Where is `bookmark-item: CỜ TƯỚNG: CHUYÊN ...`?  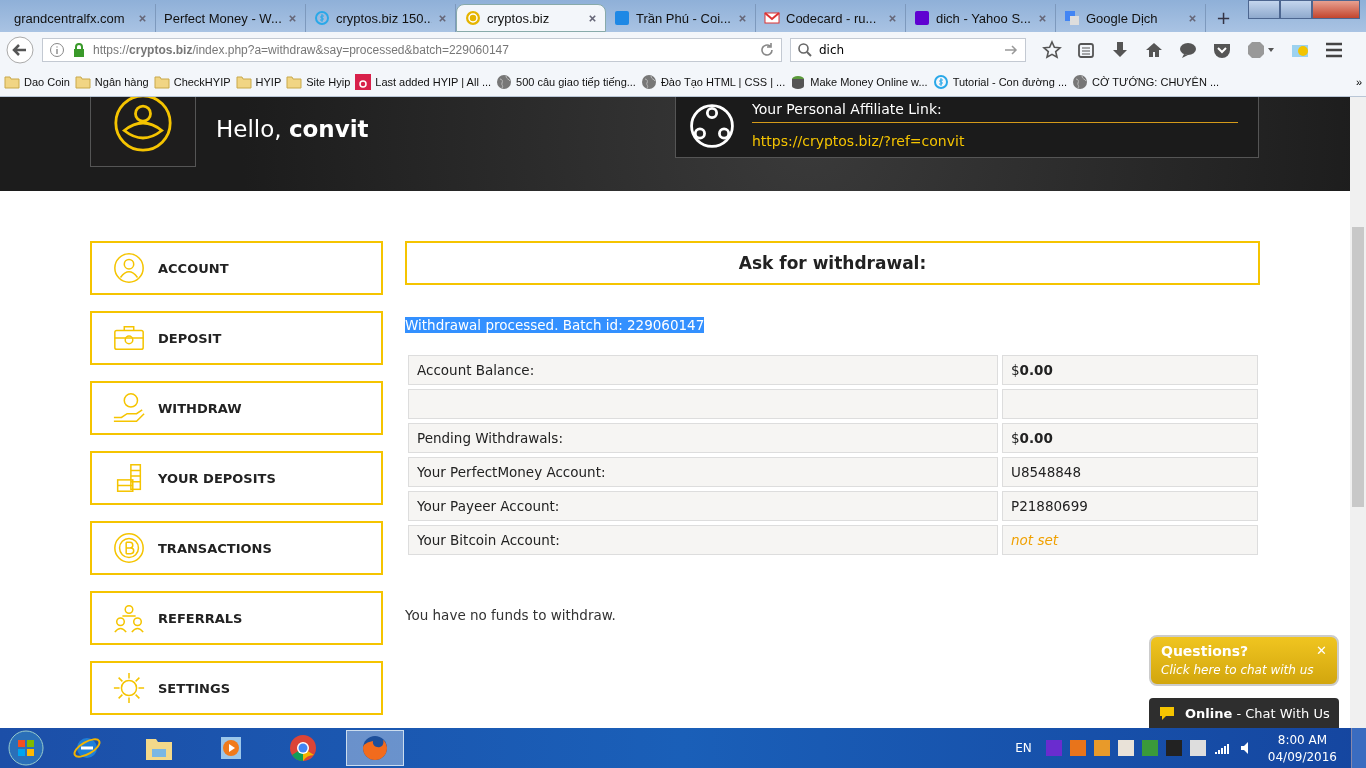
bookmark-item: CỜ TƯỚNG: CHUYÊN ... is located at coordinates (1146, 82).